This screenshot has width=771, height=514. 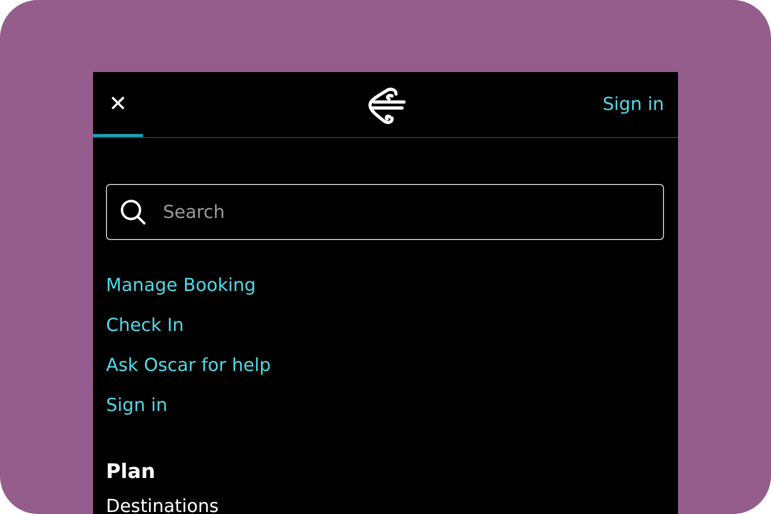 I want to click on section-heading: Plan, so click(x=131, y=471).